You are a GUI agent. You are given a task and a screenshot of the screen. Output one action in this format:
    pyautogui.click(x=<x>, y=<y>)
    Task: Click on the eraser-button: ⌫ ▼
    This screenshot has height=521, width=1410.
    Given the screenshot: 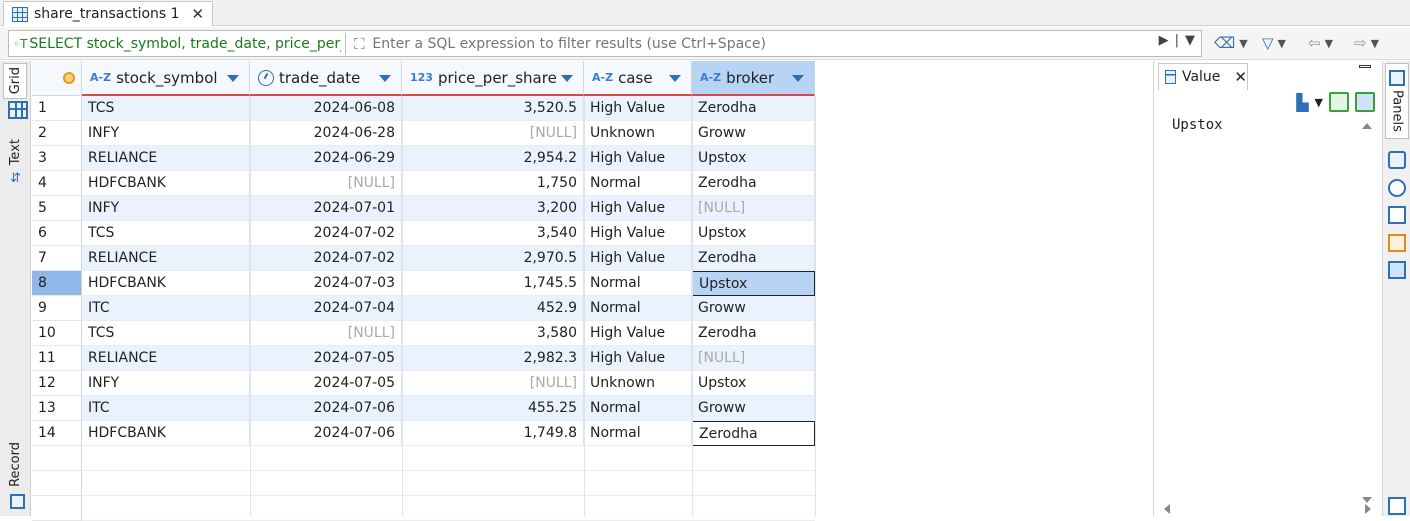 What is the action you would take?
    pyautogui.click(x=1231, y=43)
    